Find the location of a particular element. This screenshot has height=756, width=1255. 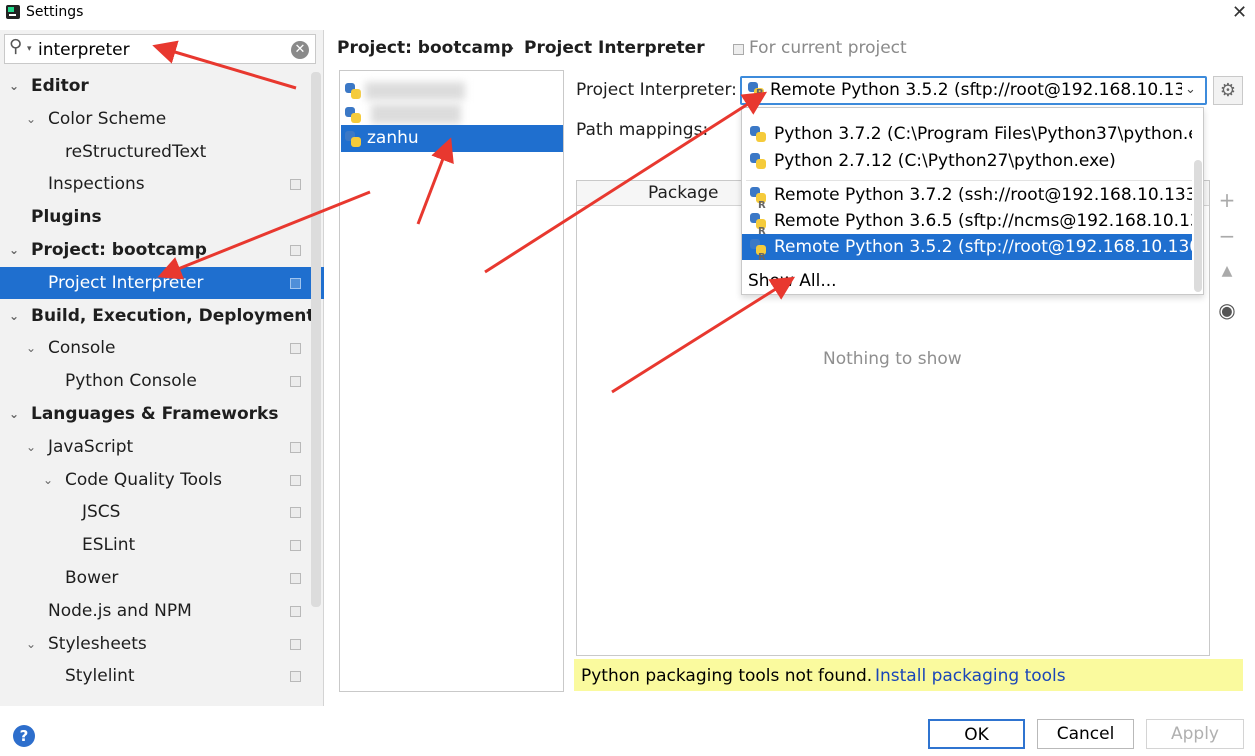

gear-icon: ⚙ is located at coordinates (1228, 90).